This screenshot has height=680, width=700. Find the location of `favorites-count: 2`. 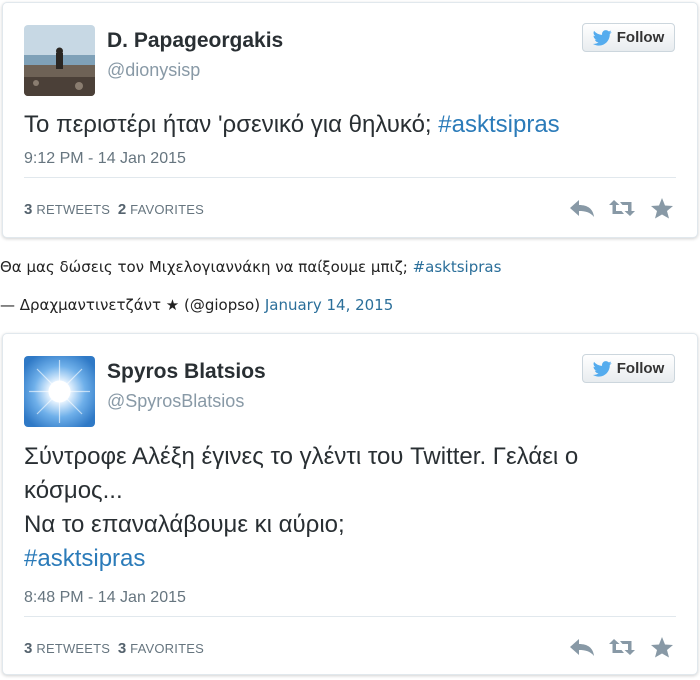

favorites-count: 2 is located at coordinates (122, 209).